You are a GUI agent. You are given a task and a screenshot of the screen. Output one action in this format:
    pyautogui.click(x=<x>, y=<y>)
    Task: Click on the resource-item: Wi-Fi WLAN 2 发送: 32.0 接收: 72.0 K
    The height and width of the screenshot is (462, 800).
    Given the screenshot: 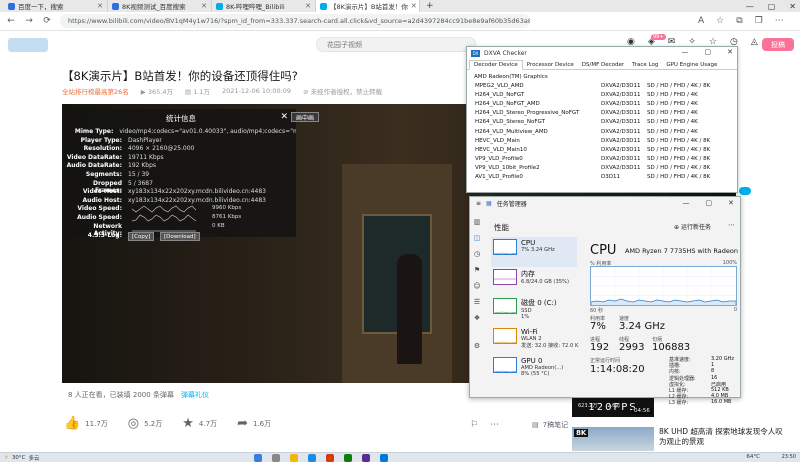 What is the action you would take?
    pyautogui.click(x=535, y=341)
    